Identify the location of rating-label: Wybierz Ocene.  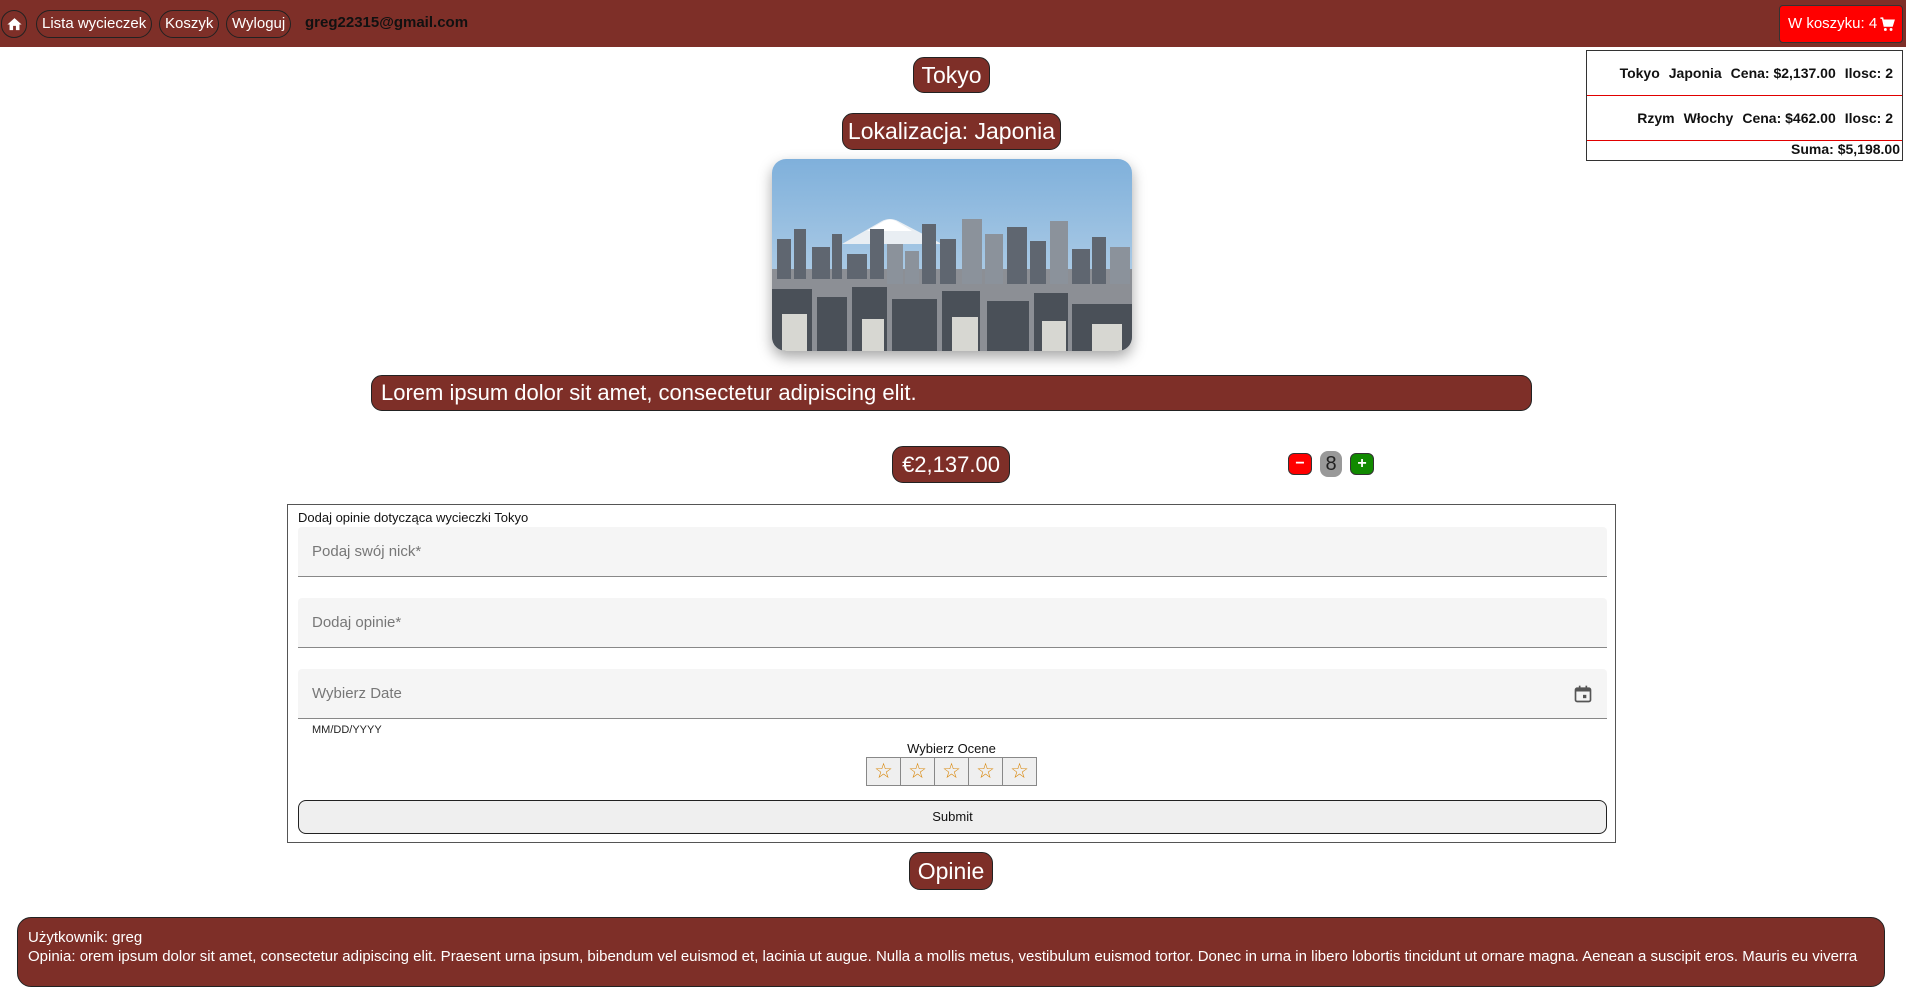
(951, 748).